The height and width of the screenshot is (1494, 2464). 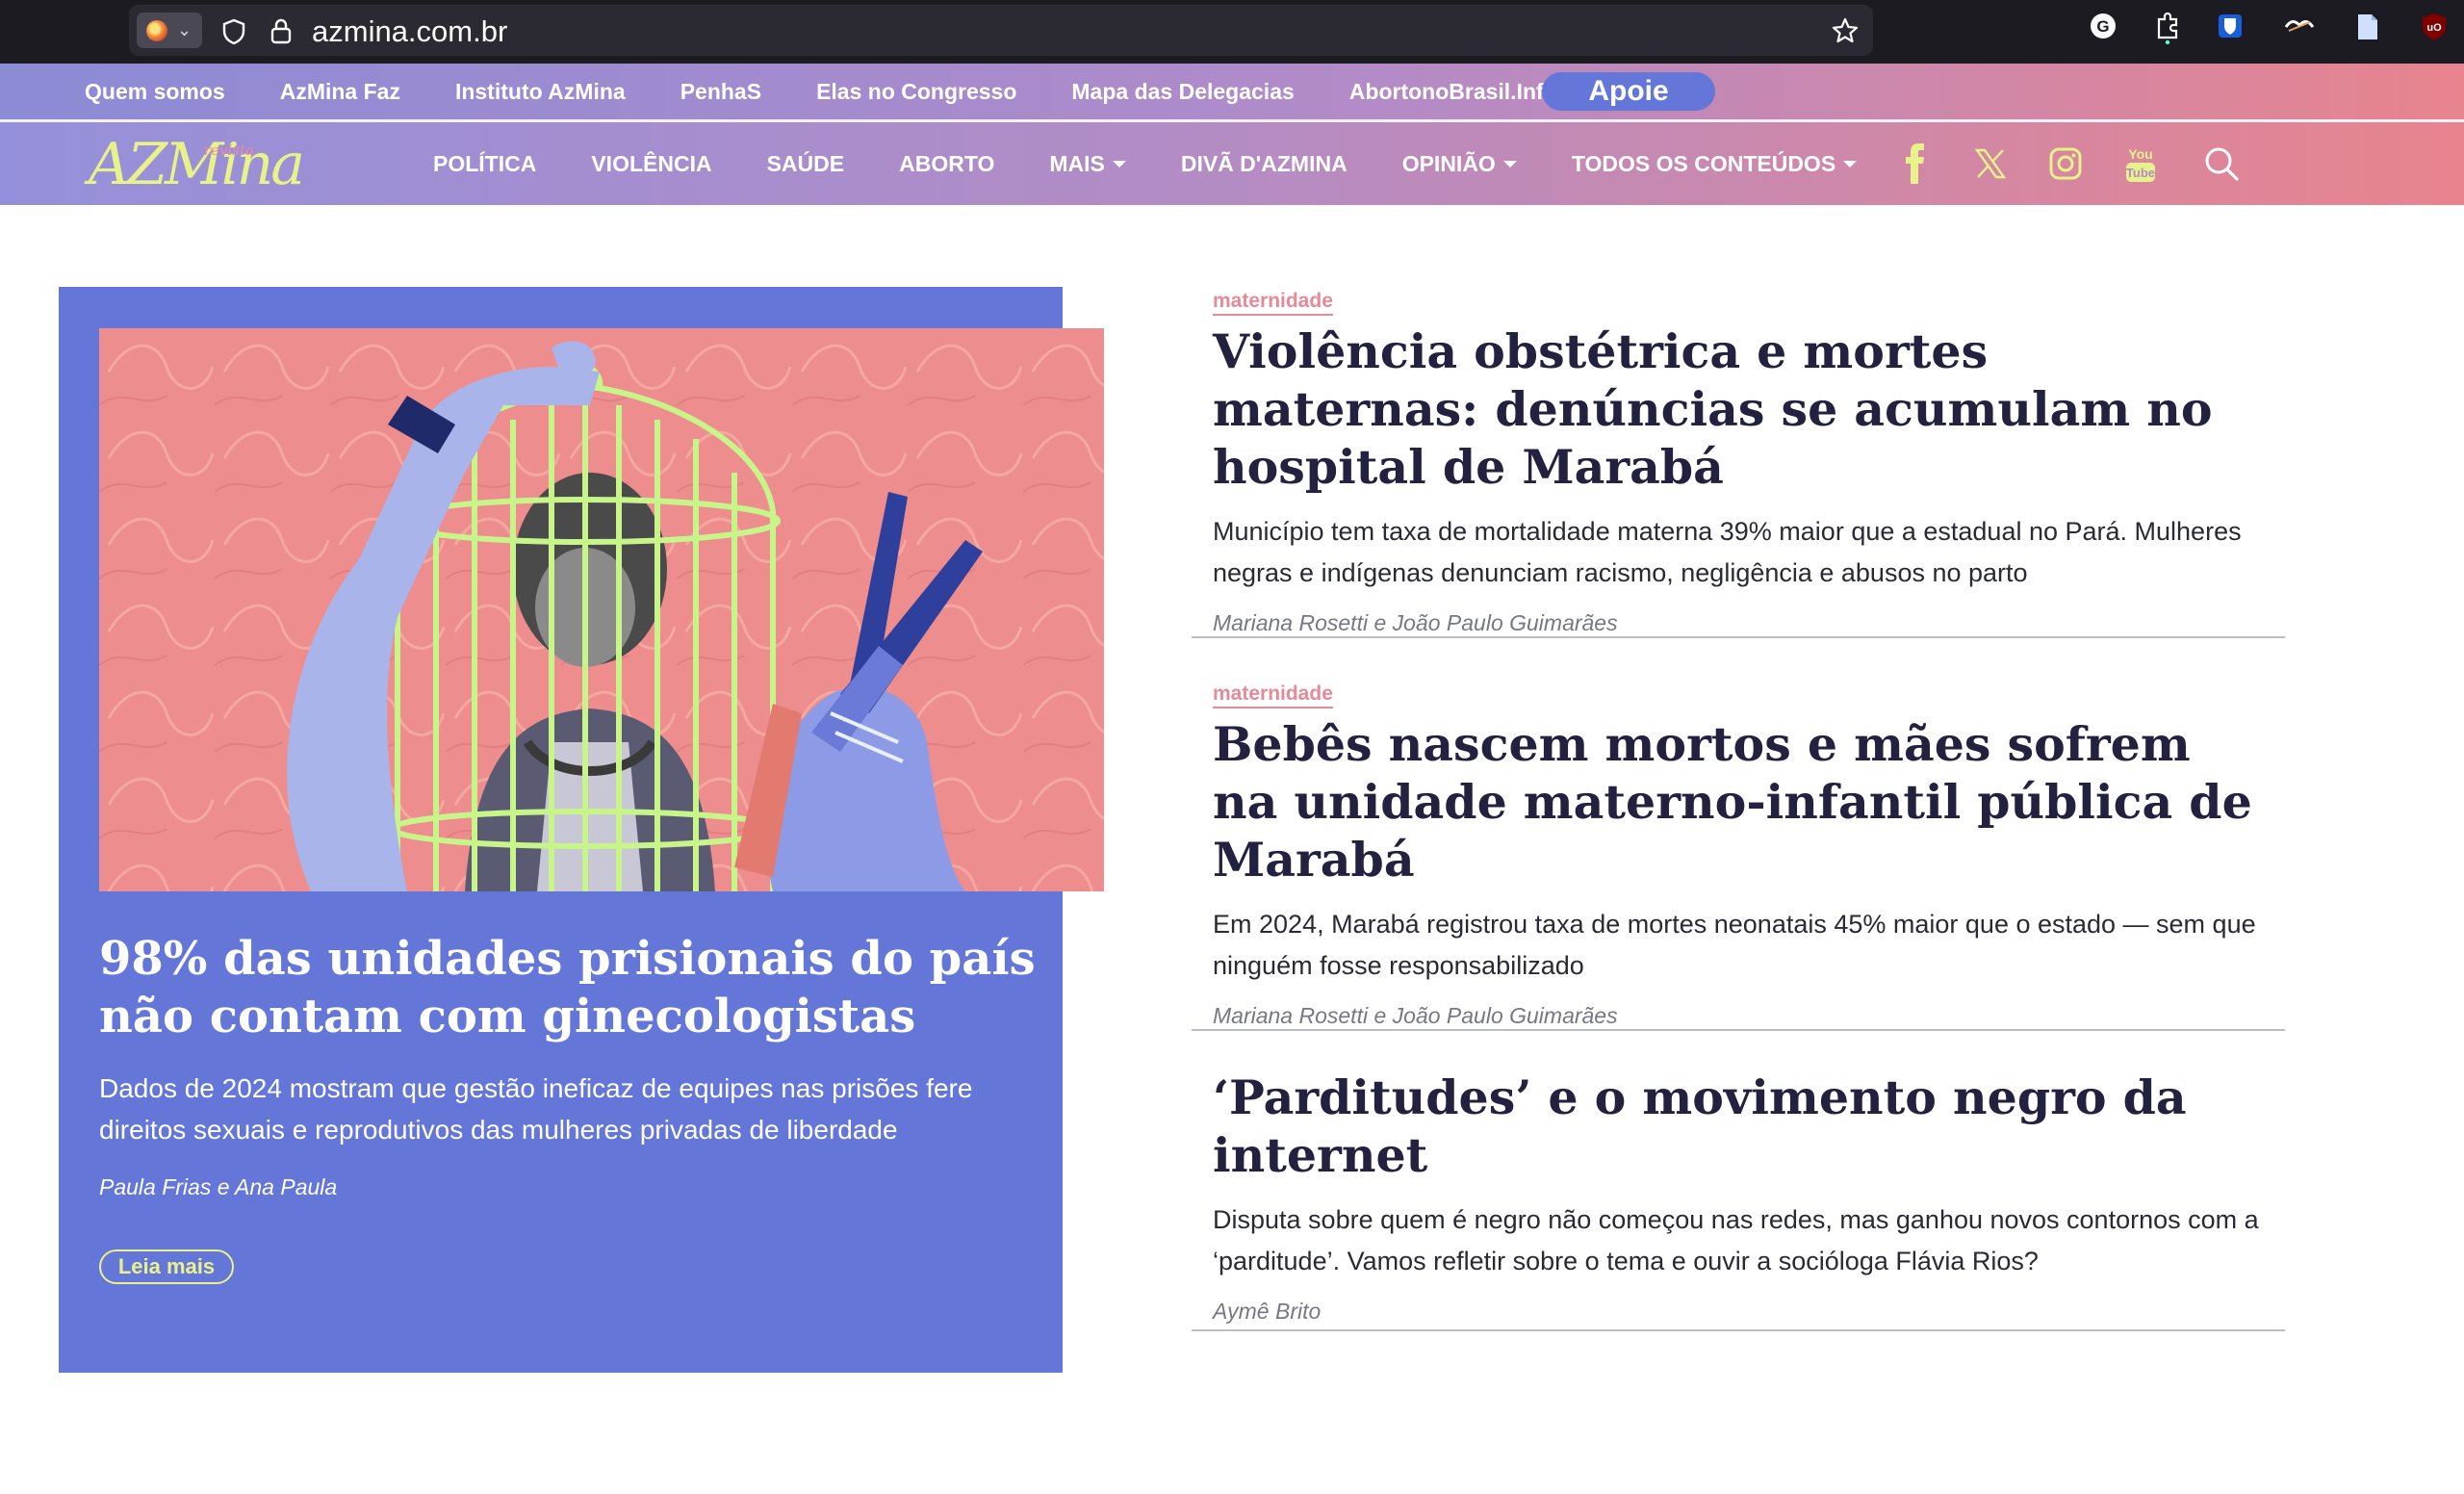 What do you see at coordinates (281, 30) in the screenshot?
I see `lock-icon` at bounding box center [281, 30].